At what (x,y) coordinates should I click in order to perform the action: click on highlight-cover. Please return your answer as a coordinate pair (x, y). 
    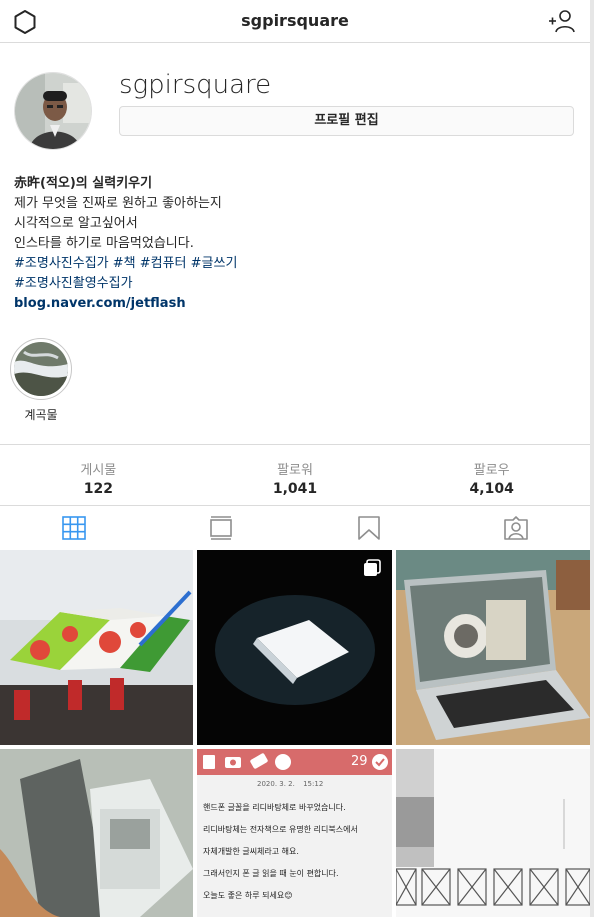
    Looking at the image, I should click on (41, 369).